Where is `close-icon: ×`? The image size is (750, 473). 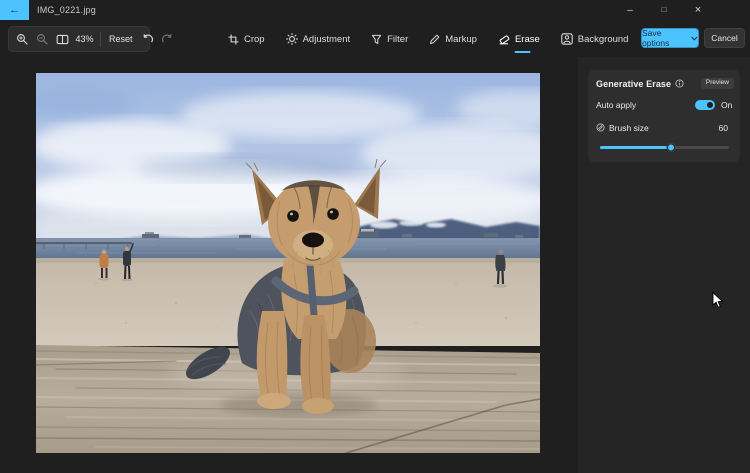 close-icon: × is located at coordinates (698, 10).